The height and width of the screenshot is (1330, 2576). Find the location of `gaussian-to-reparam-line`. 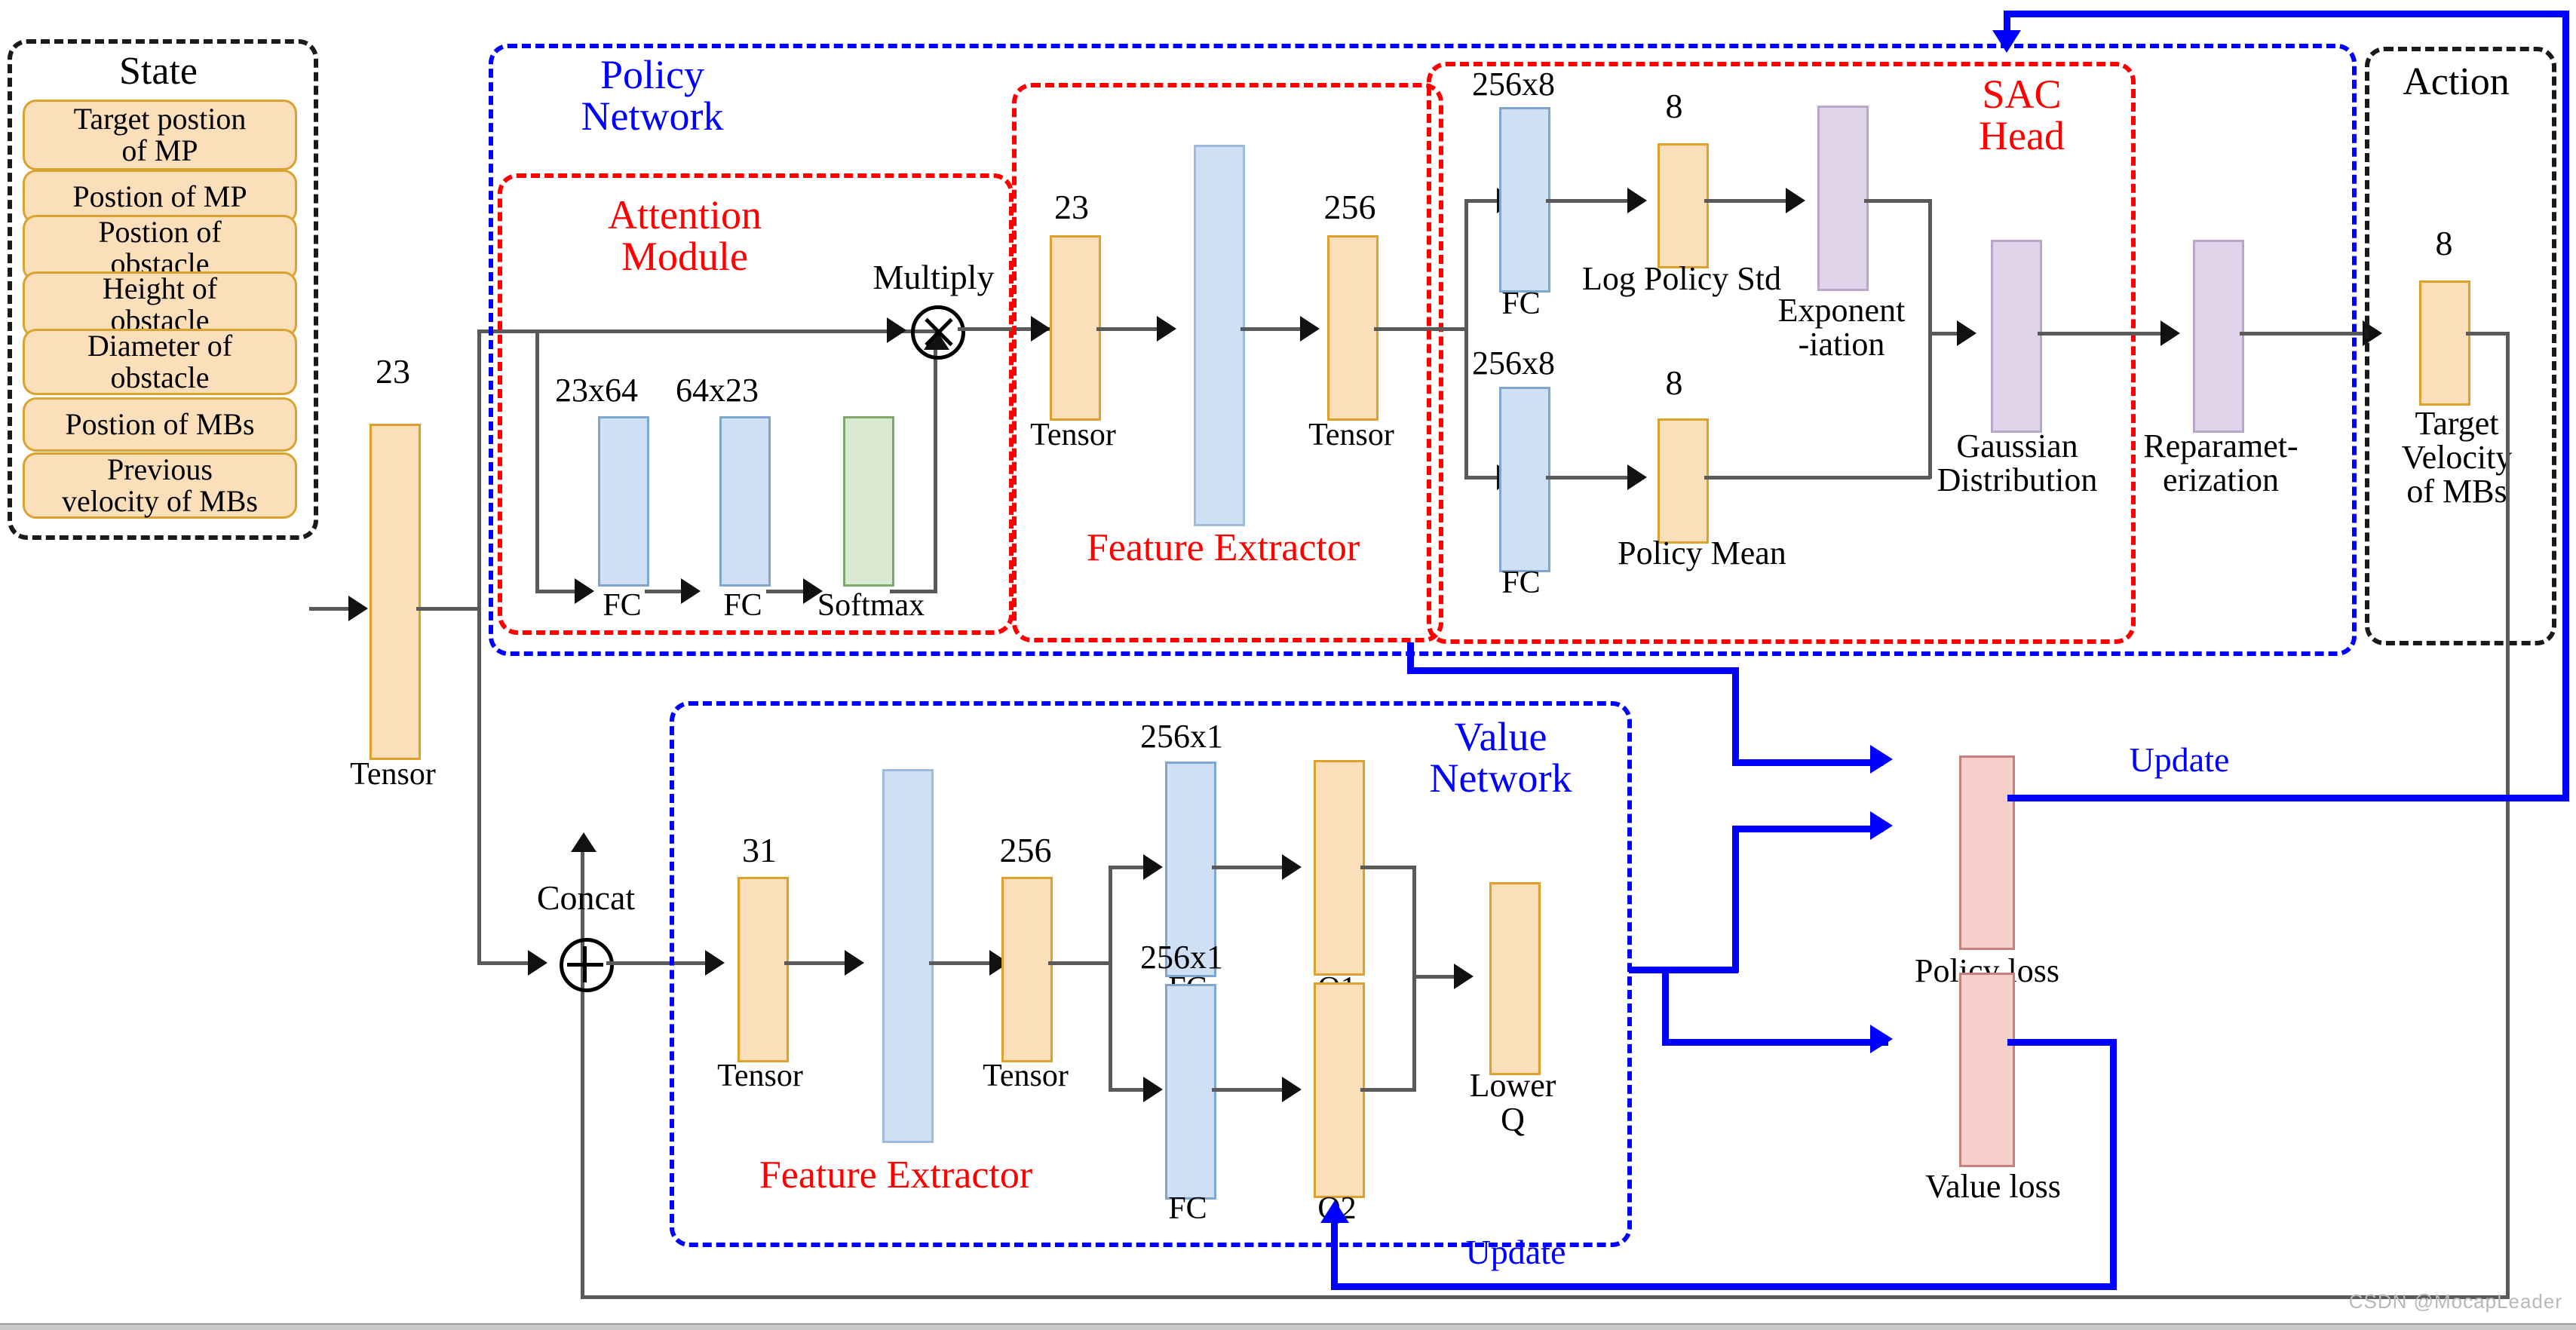

gaussian-to-reparam-line is located at coordinates (2105, 334).